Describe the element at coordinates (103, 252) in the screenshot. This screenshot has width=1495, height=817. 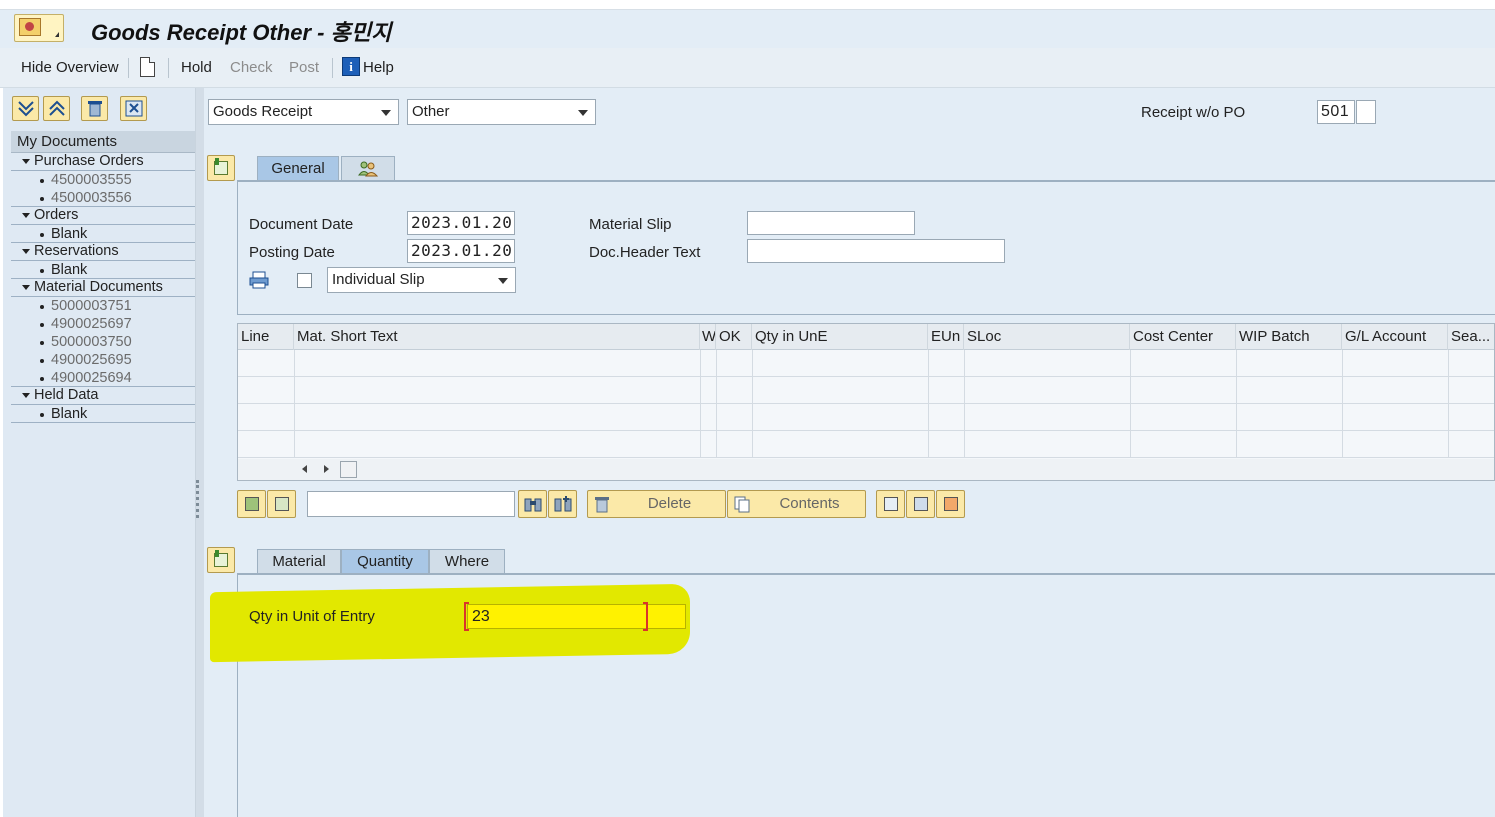
I see `tree-node-reservations: Reservations` at that location.